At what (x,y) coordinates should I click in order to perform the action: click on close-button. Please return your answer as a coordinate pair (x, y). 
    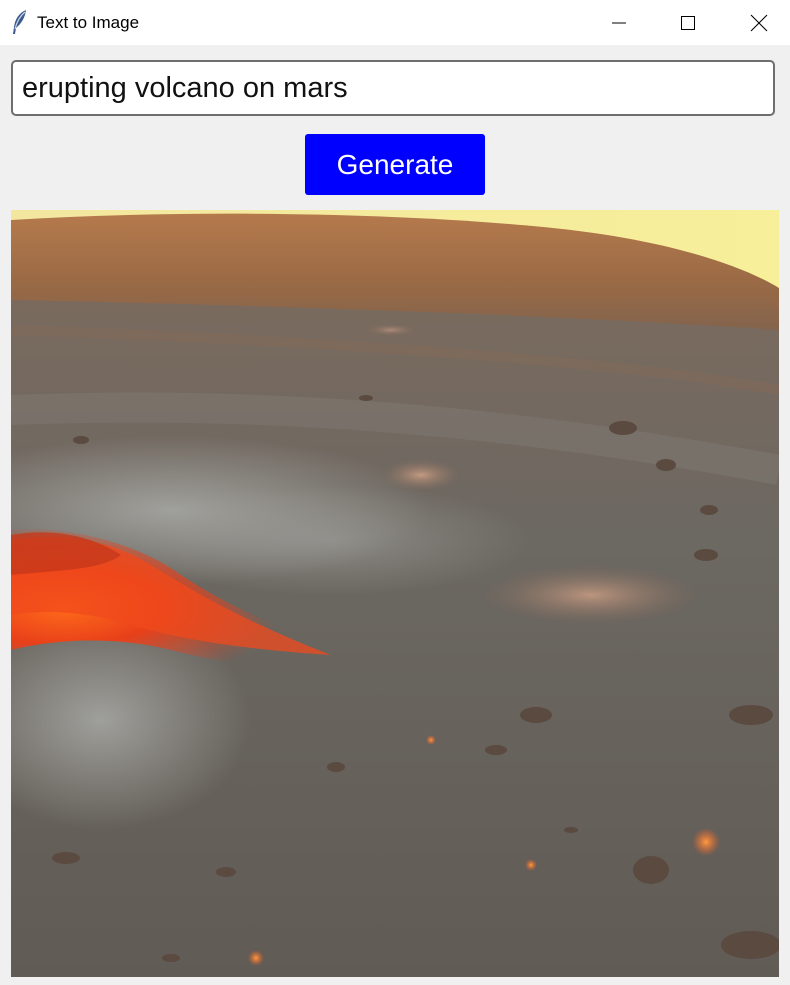
    Looking at the image, I should click on (757, 22).